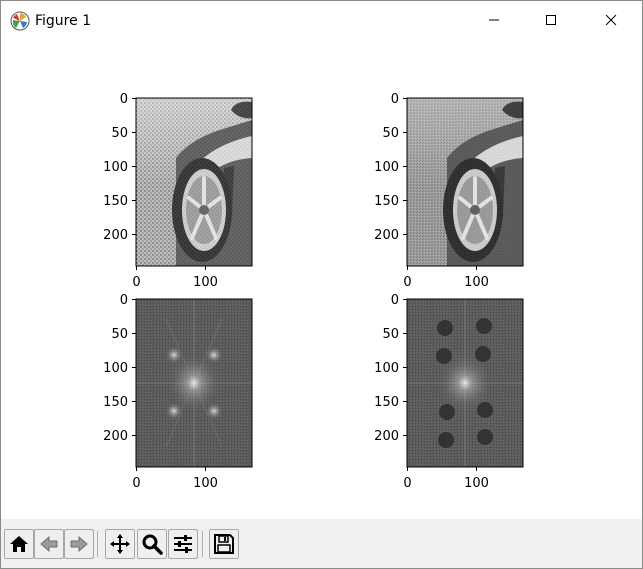 This screenshot has width=643, height=569. I want to click on move-icon, so click(120, 544).